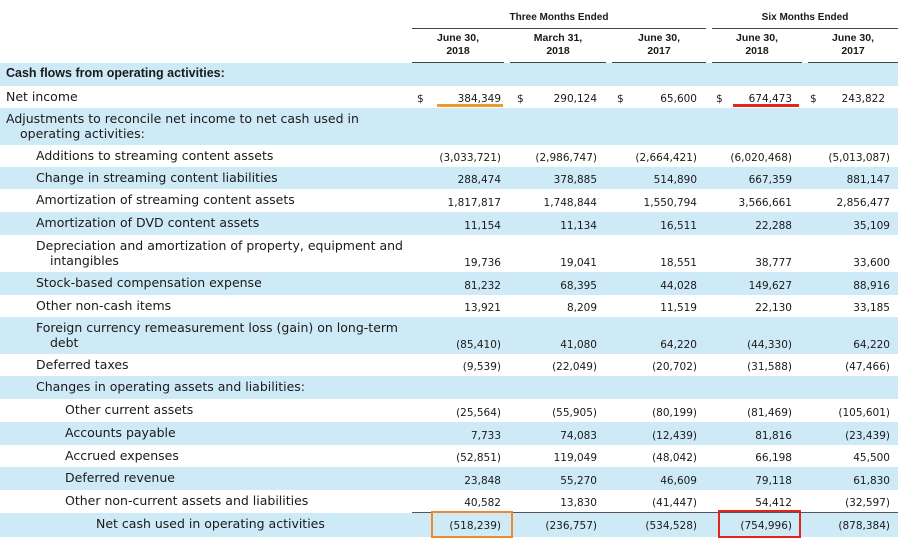 This screenshot has width=901, height=542. What do you see at coordinates (120, 432) in the screenshot?
I see `row-label: Accounts payable` at bounding box center [120, 432].